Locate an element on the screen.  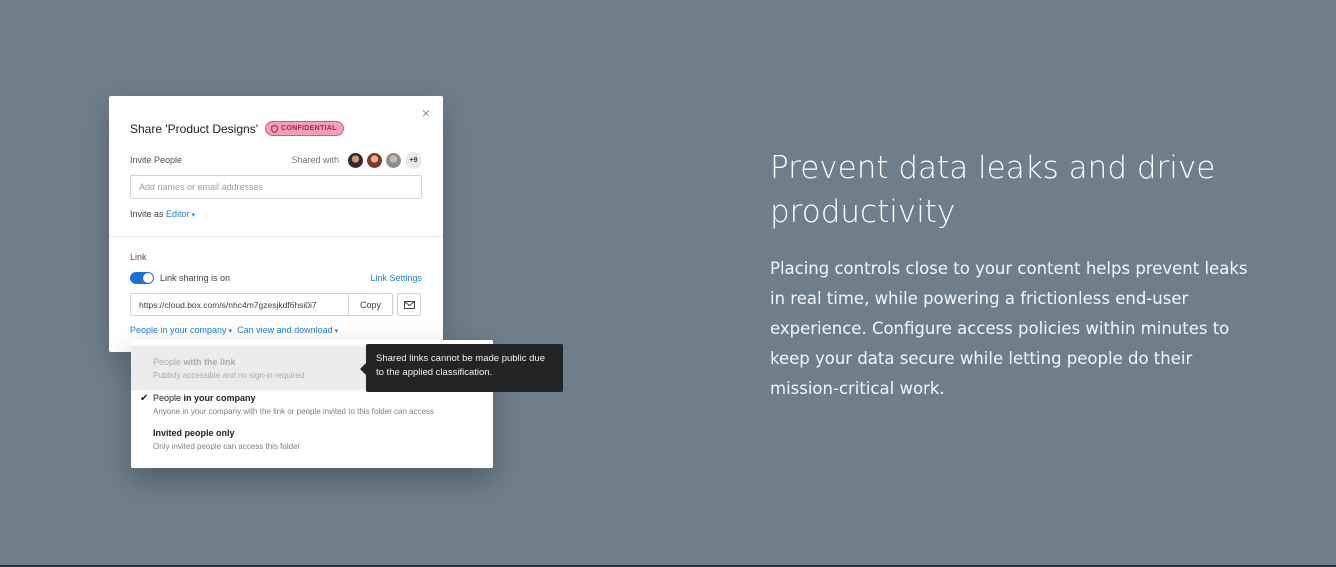
divider is located at coordinates (276, 236).